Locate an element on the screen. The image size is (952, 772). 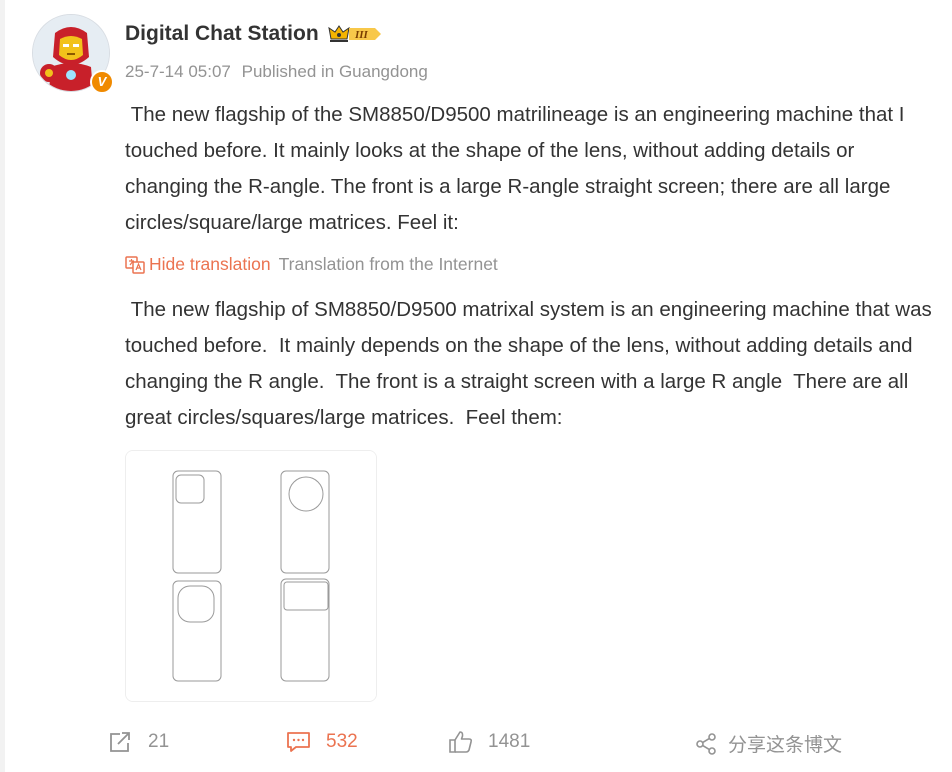
post-timestamp: 25-7-14 05:07 is located at coordinates (178, 71).